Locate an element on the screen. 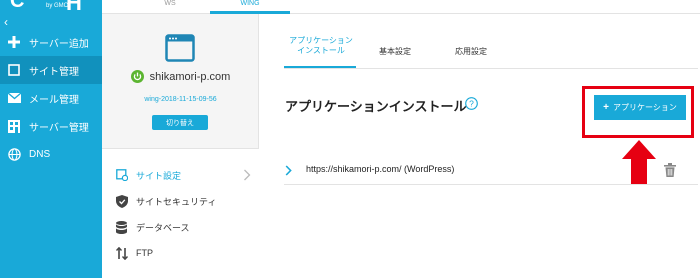 This screenshot has width=700, height=278. site-name-row: shikamori-p.com is located at coordinates (180, 76).